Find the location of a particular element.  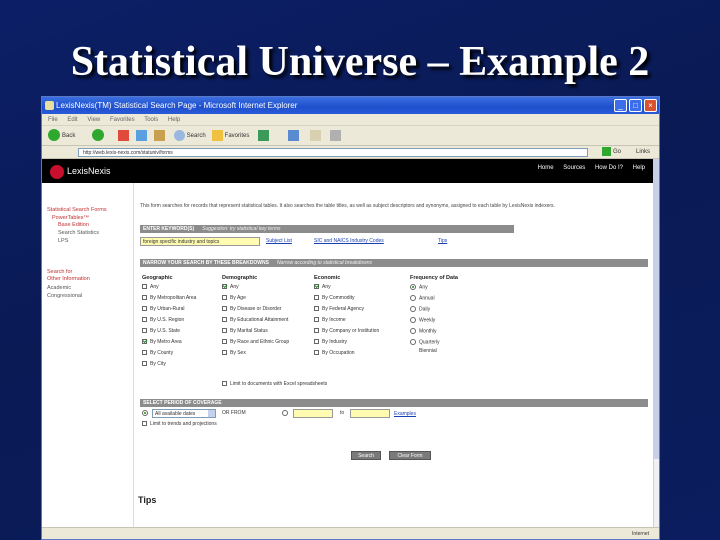

sidebar-item-search-statistics: Search Statistics is located at coordinates (78, 233).